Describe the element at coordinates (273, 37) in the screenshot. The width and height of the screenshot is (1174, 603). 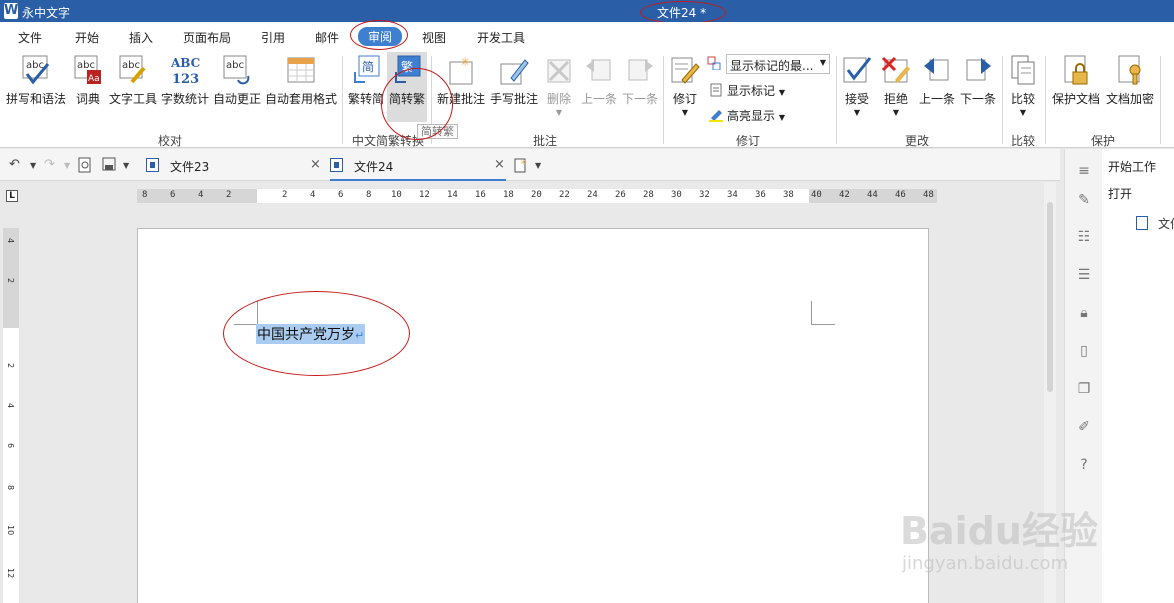
I see `menu-references: 引用` at that location.